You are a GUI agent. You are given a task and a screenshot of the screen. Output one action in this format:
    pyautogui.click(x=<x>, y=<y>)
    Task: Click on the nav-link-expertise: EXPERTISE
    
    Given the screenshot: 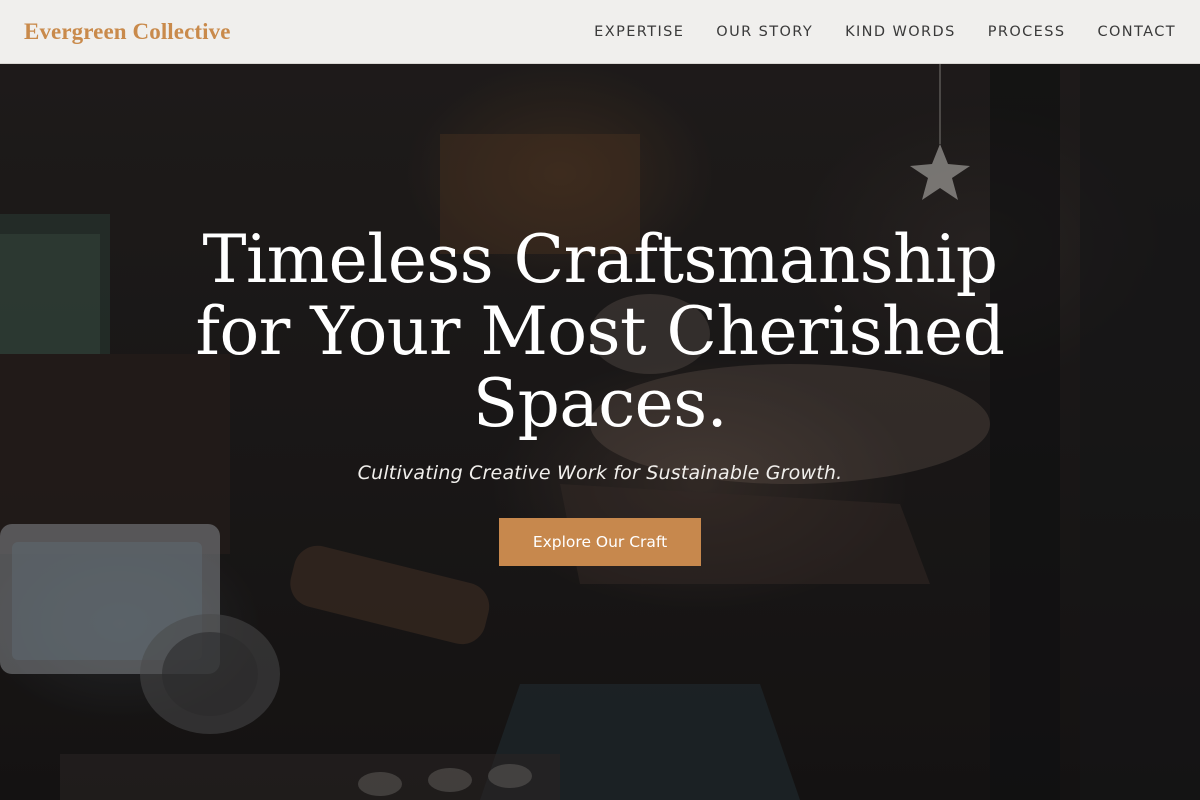 What is the action you would take?
    pyautogui.click(x=639, y=32)
    